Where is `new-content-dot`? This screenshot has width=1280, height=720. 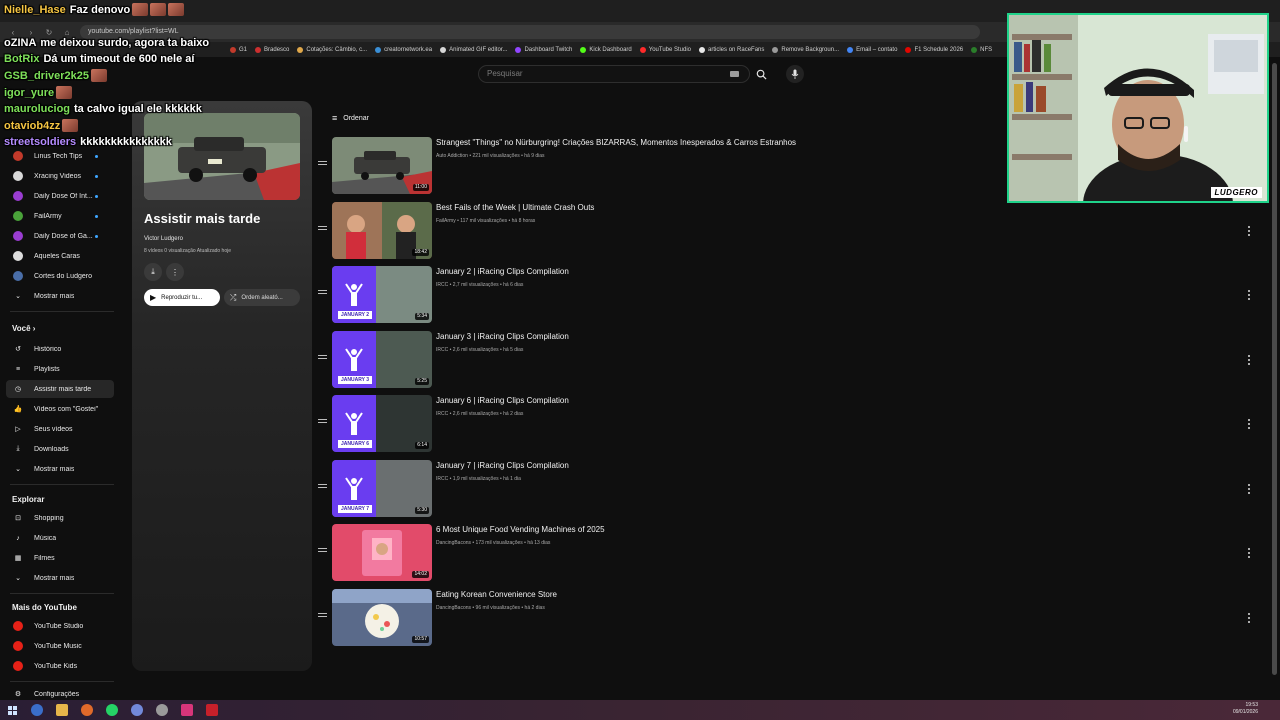 new-content-dot is located at coordinates (96, 236).